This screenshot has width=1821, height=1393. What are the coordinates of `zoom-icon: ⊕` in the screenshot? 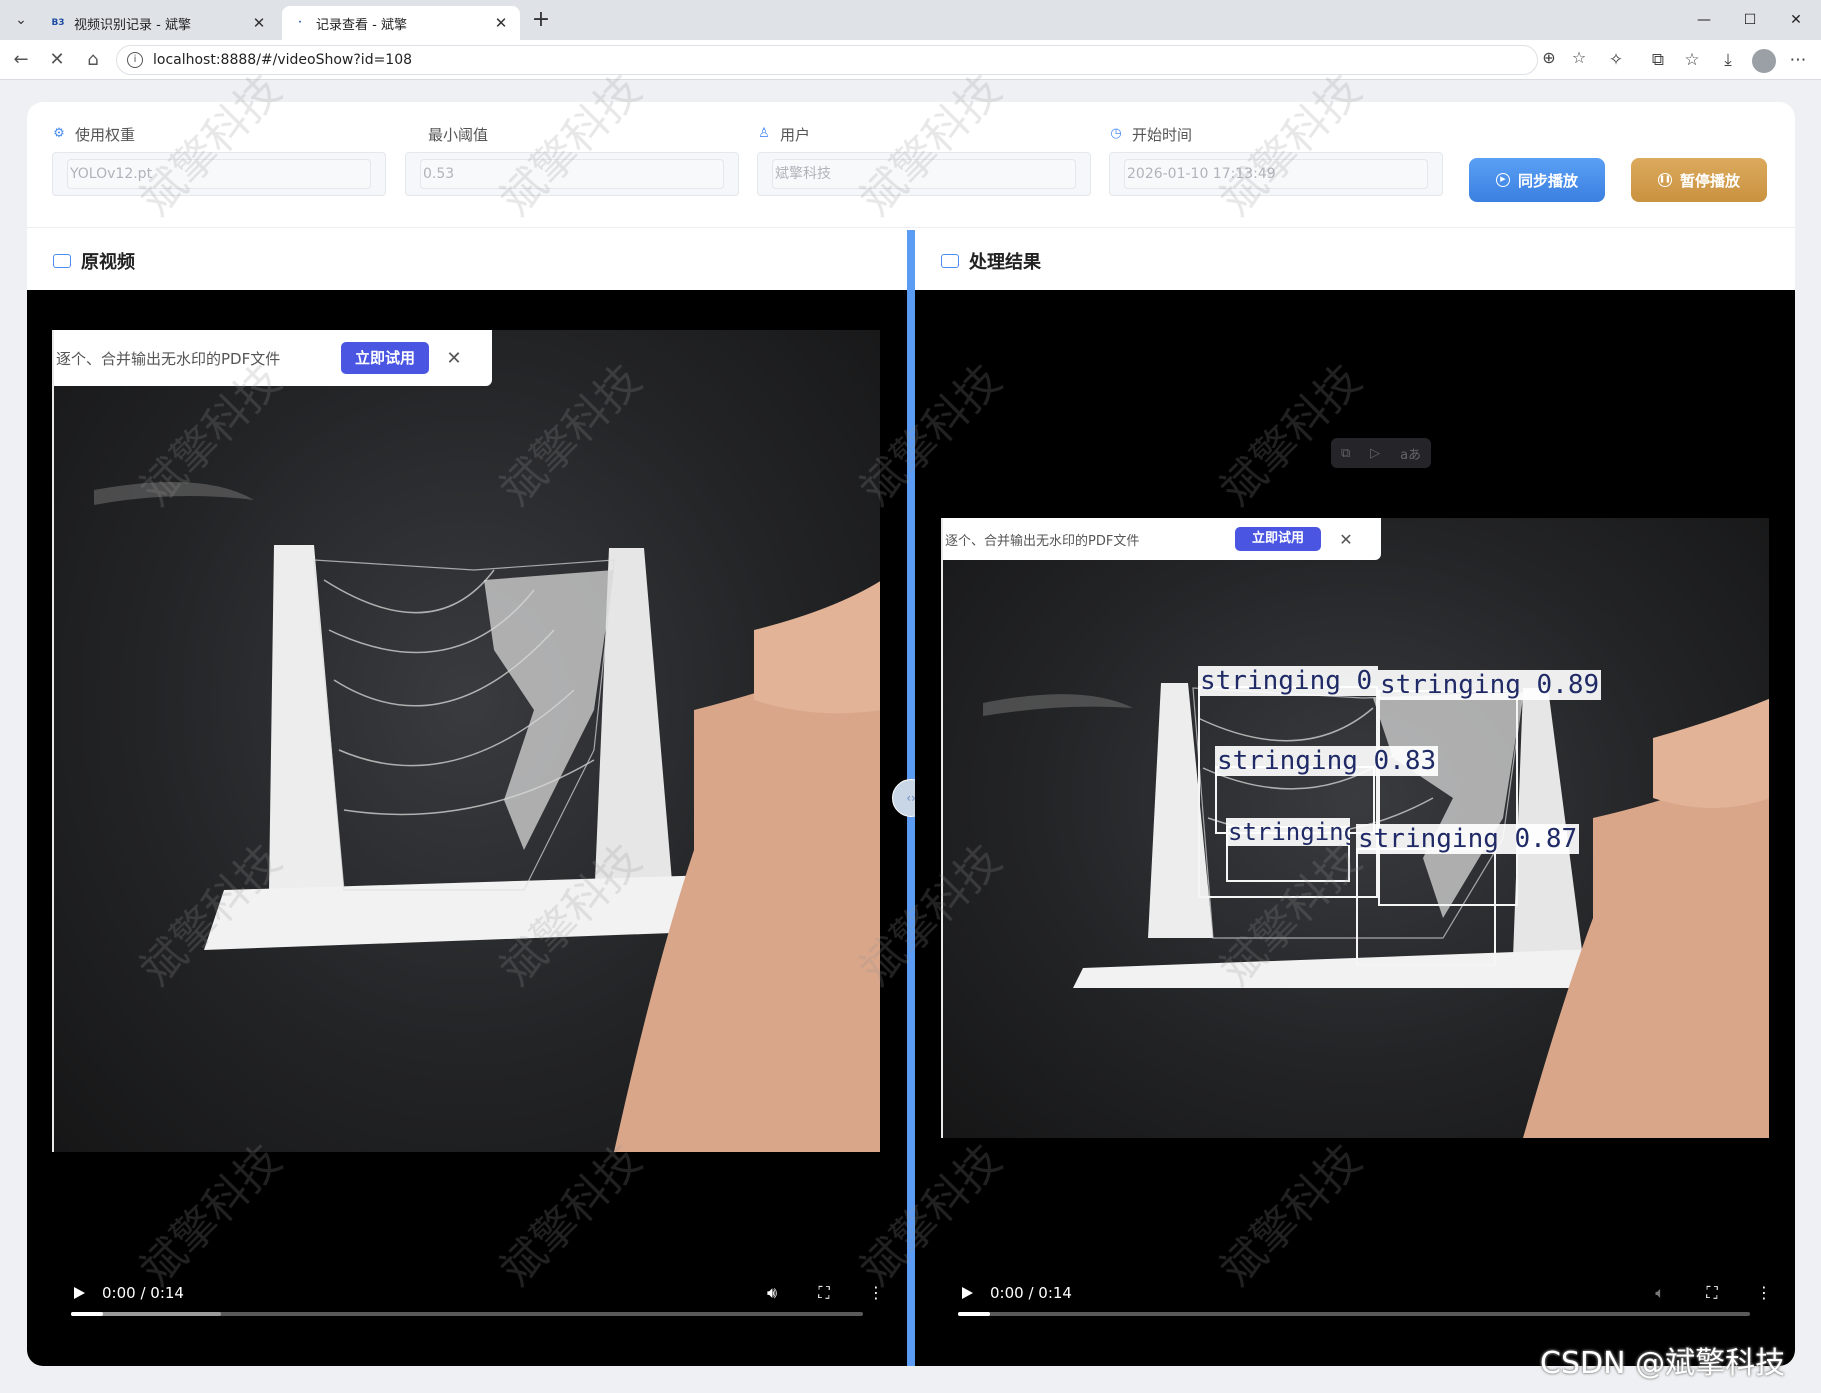 It's located at (1549, 57).